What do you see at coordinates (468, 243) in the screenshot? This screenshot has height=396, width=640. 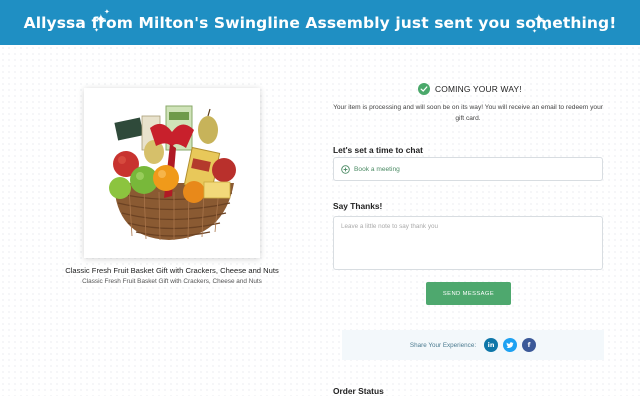 I see `thank-you-note-input` at bounding box center [468, 243].